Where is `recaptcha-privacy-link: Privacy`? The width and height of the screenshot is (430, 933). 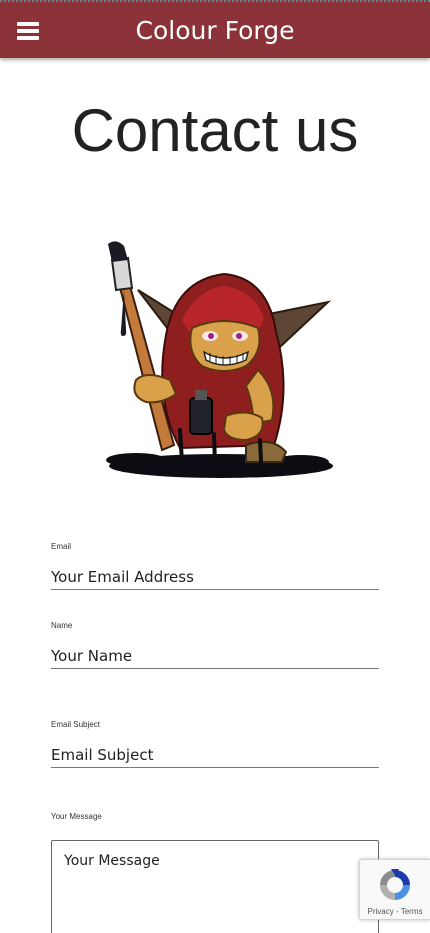
recaptcha-privacy-link: Privacy is located at coordinates (381, 911).